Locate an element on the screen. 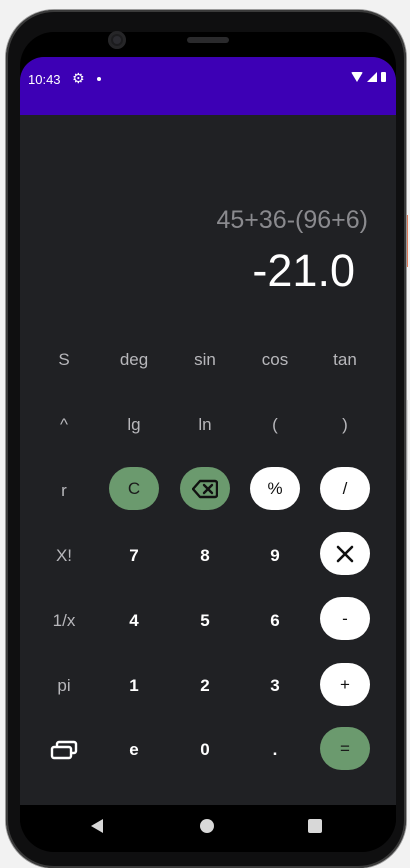 This screenshot has width=410, height=868. key-lg: lg is located at coordinates (134, 424).